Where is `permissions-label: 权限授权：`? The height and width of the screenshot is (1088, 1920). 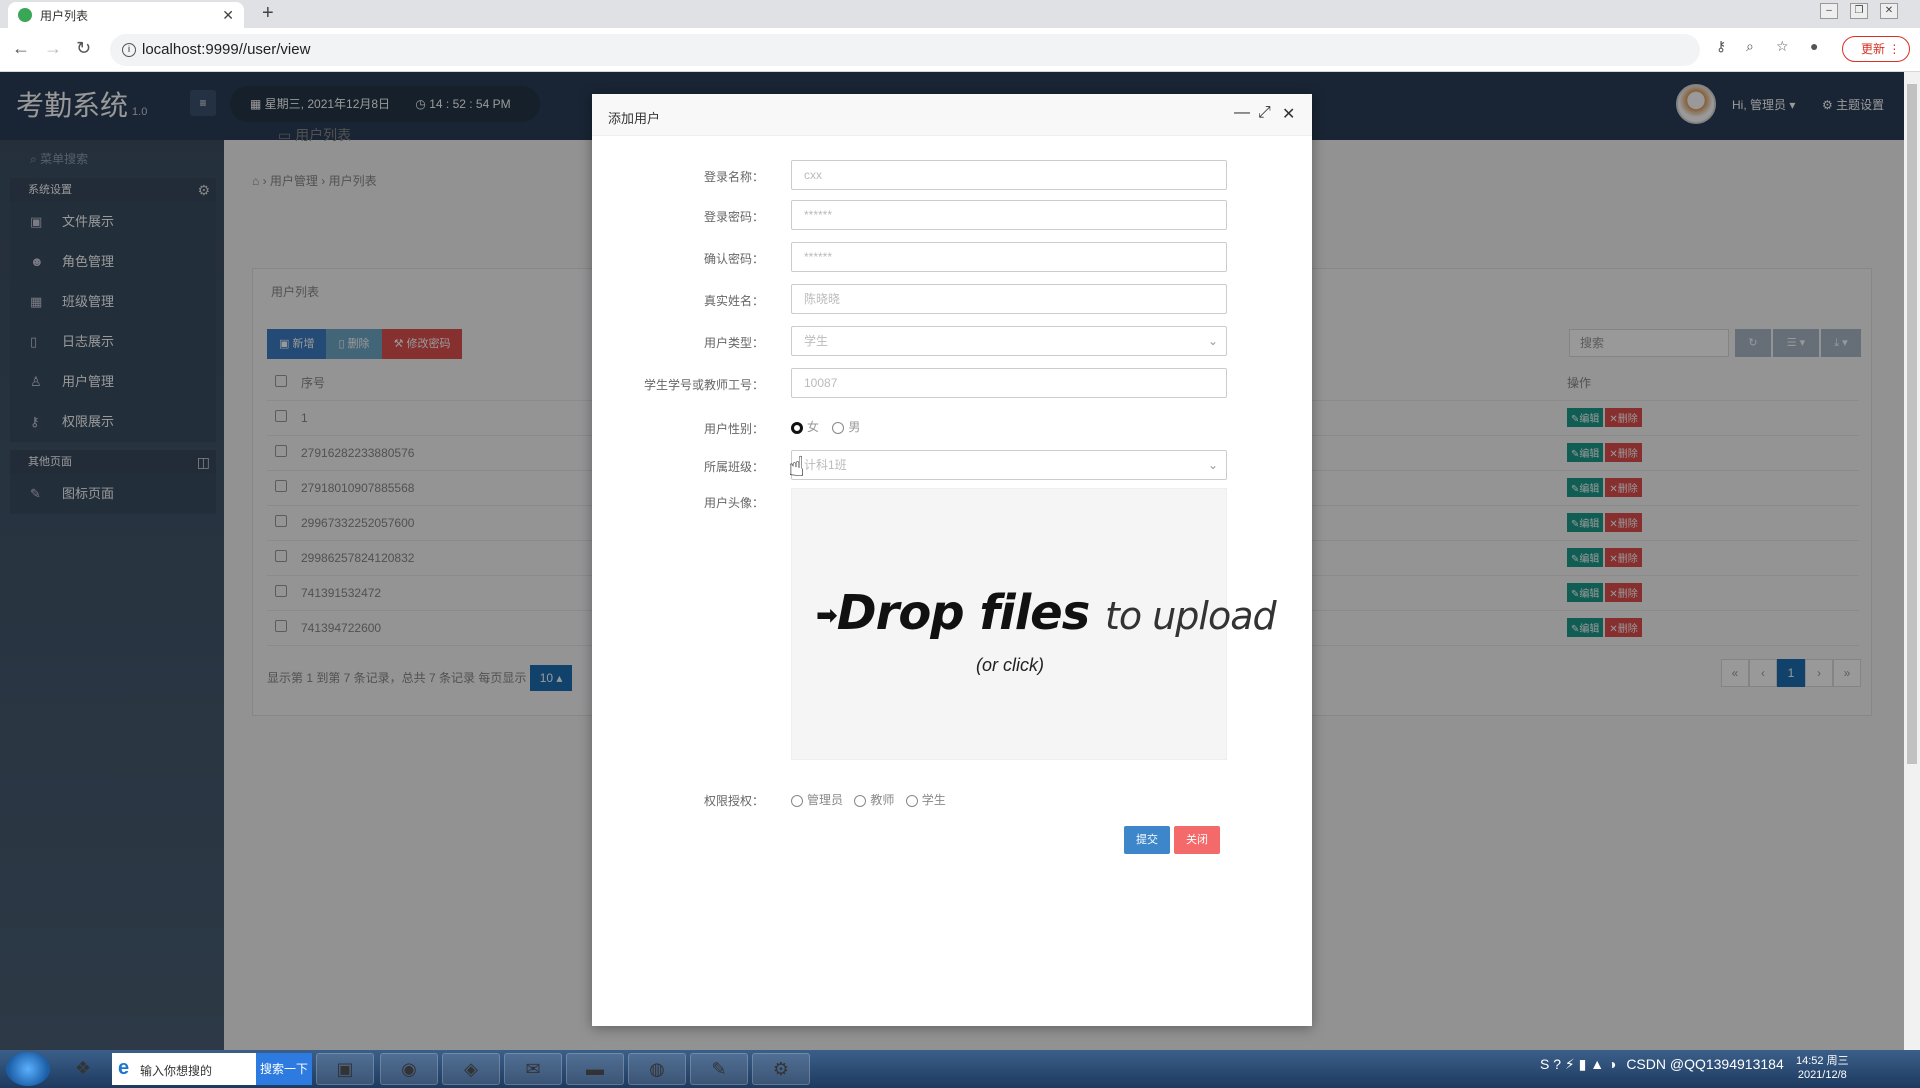 permissions-label: 权限授权： is located at coordinates (733, 801).